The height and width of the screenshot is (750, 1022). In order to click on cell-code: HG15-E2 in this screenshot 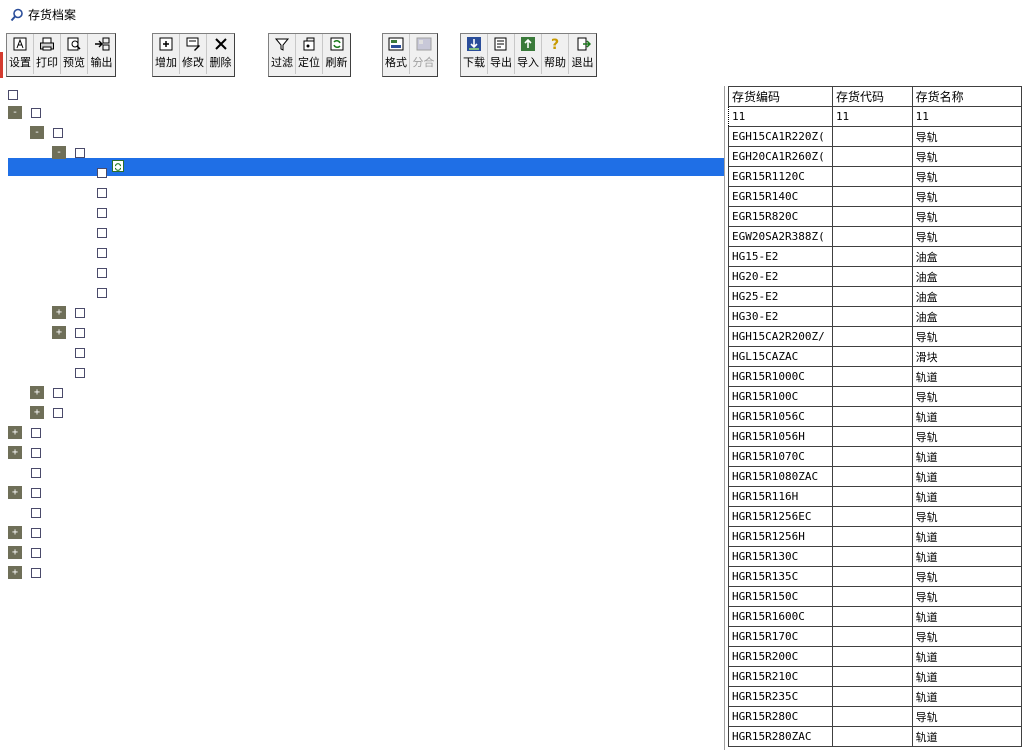, I will do `click(780, 256)`.